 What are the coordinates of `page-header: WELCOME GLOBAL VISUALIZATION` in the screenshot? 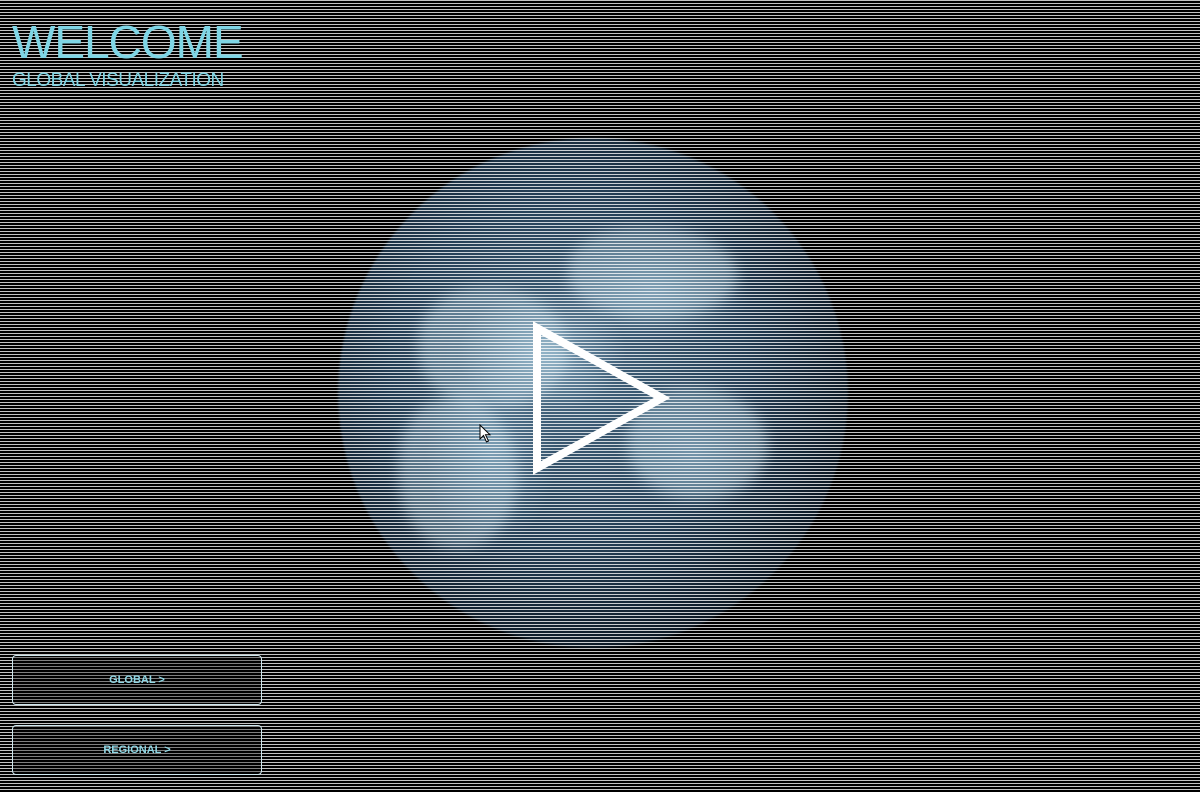 It's located at (128, 54).